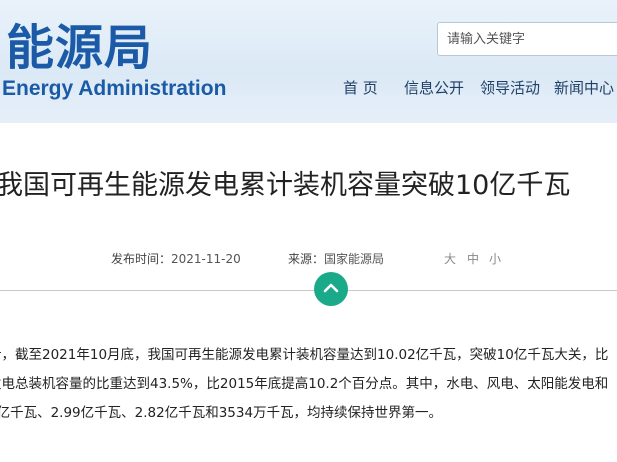 This screenshot has width=617, height=462. What do you see at coordinates (527, 39) in the screenshot?
I see `search-input` at bounding box center [527, 39].